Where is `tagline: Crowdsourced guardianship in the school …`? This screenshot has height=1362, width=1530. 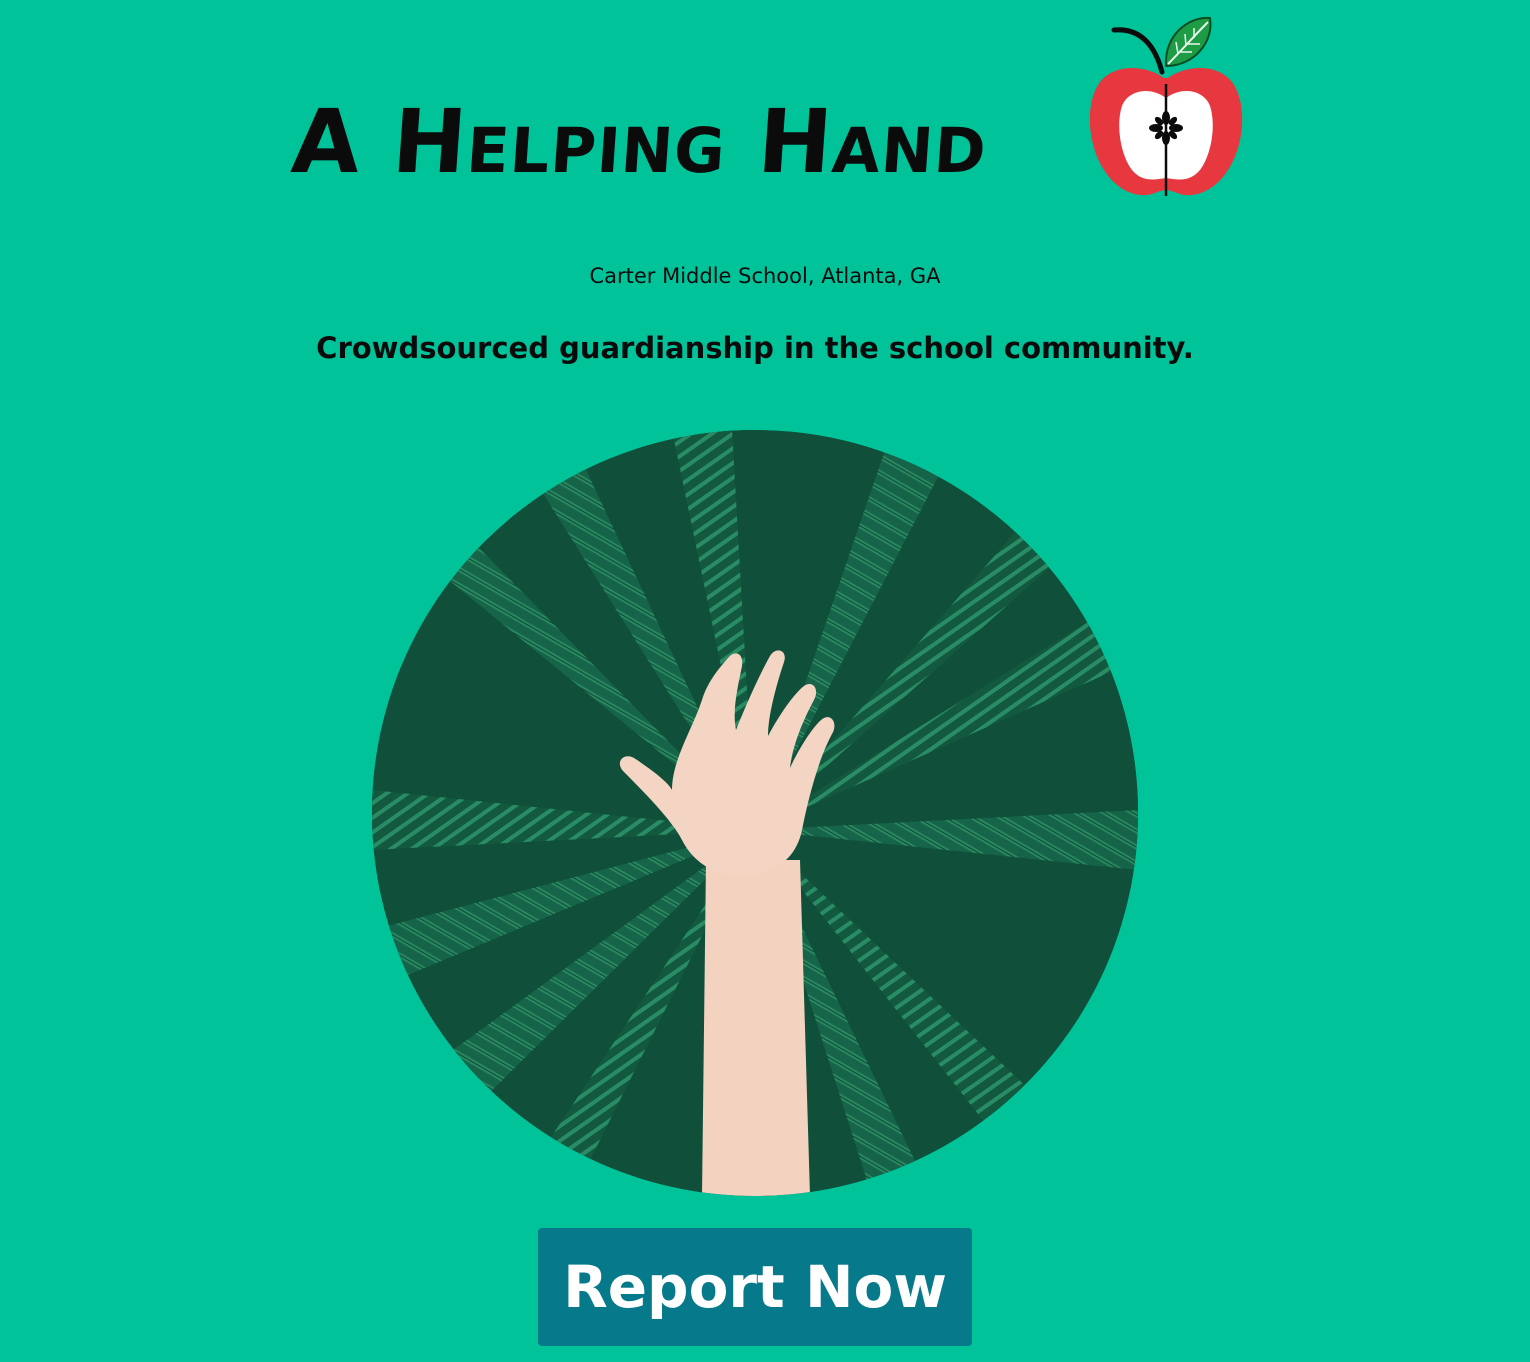 tagline: Crowdsourced guardianship in the school … is located at coordinates (755, 348).